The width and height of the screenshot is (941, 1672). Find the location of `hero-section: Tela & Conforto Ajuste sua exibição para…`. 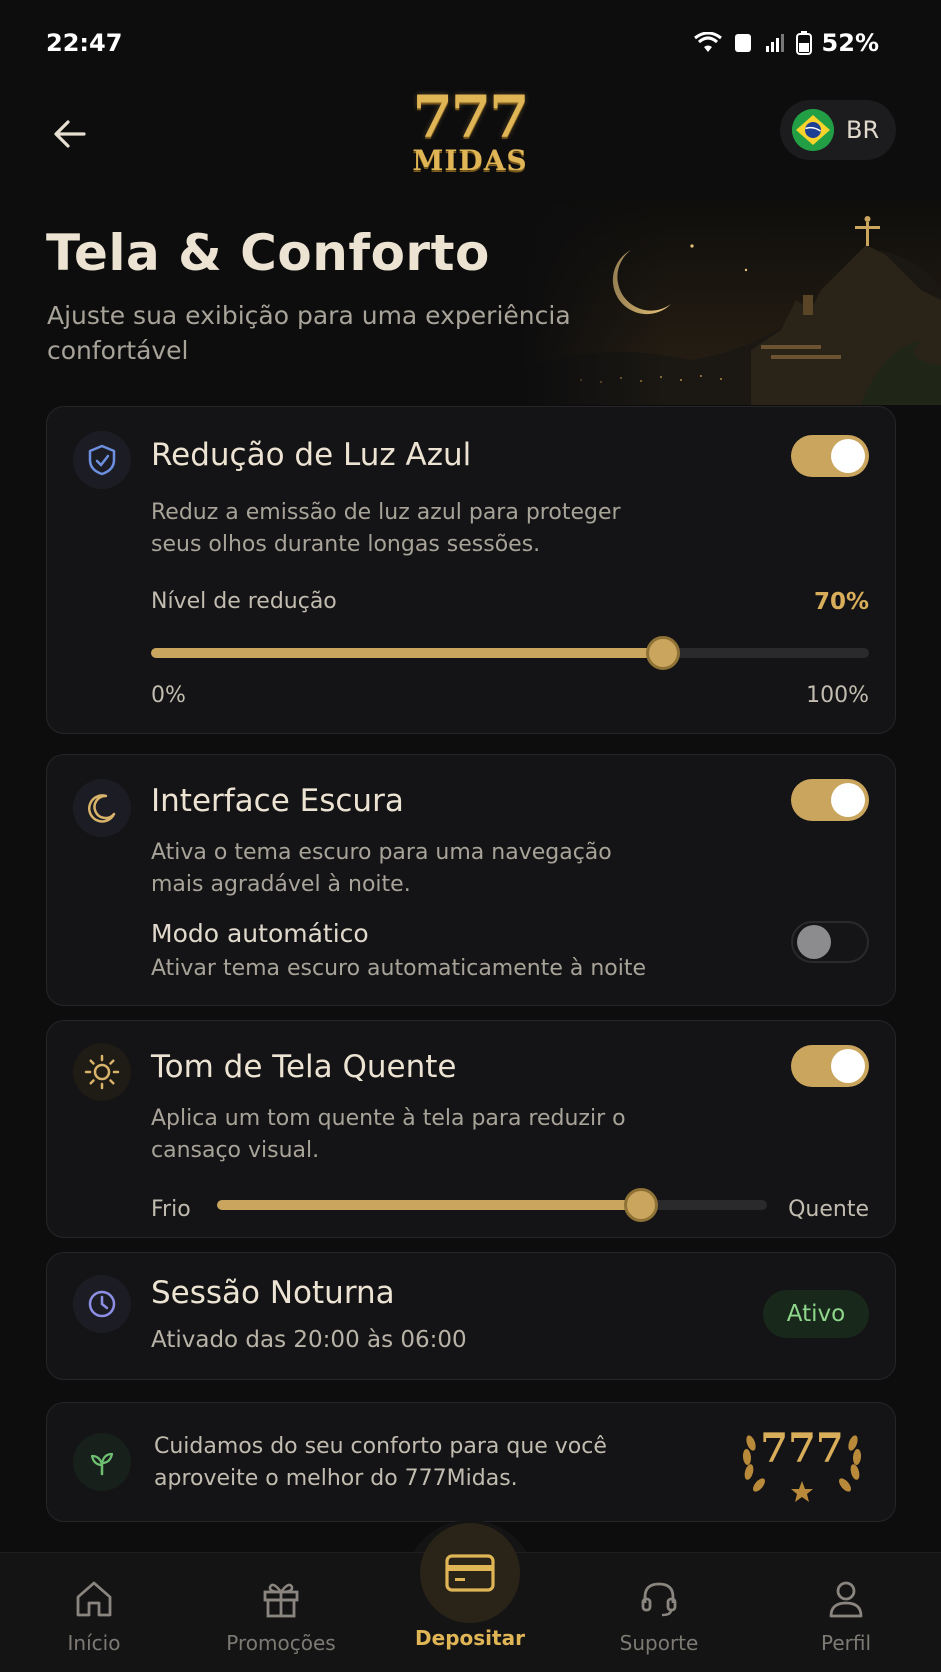

hero-section: Tela & Conforto Ajuste sua exibição para… is located at coordinates (470, 302).